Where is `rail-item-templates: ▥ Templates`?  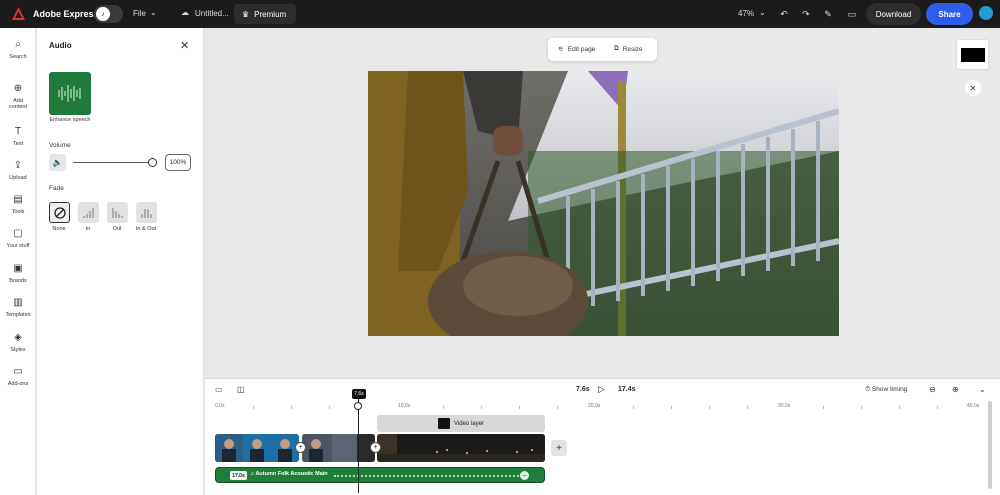
rail-item-templates: ▥ Templates is located at coordinates (18, 307).